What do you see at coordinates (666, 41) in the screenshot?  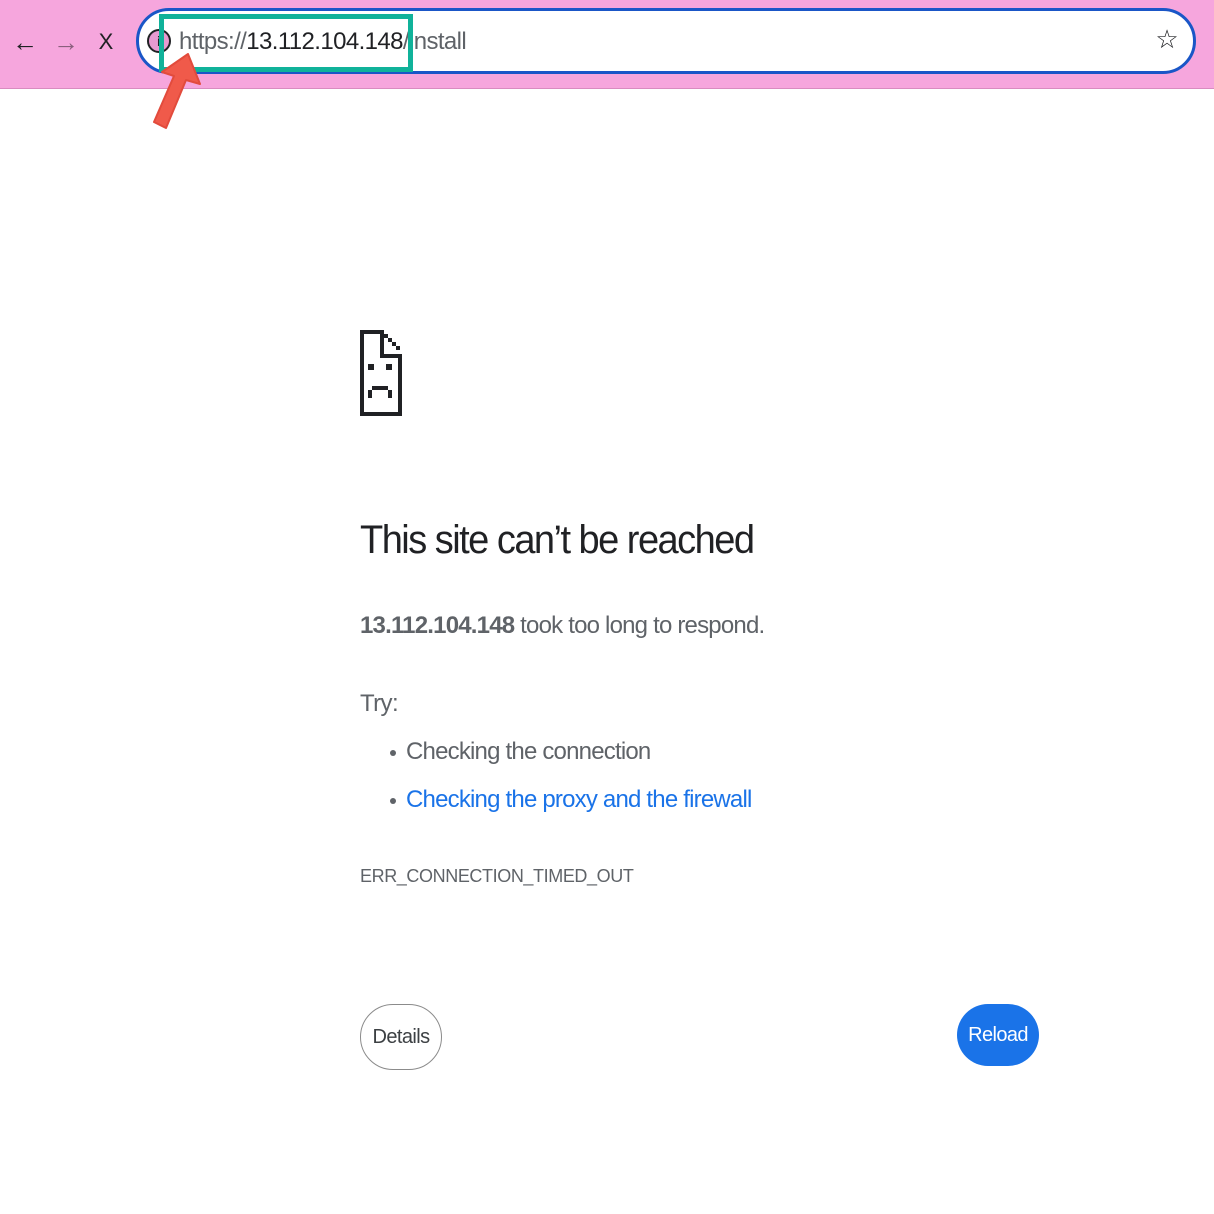 I see `address-bar: i https://13.112.104.148/install ☆` at bounding box center [666, 41].